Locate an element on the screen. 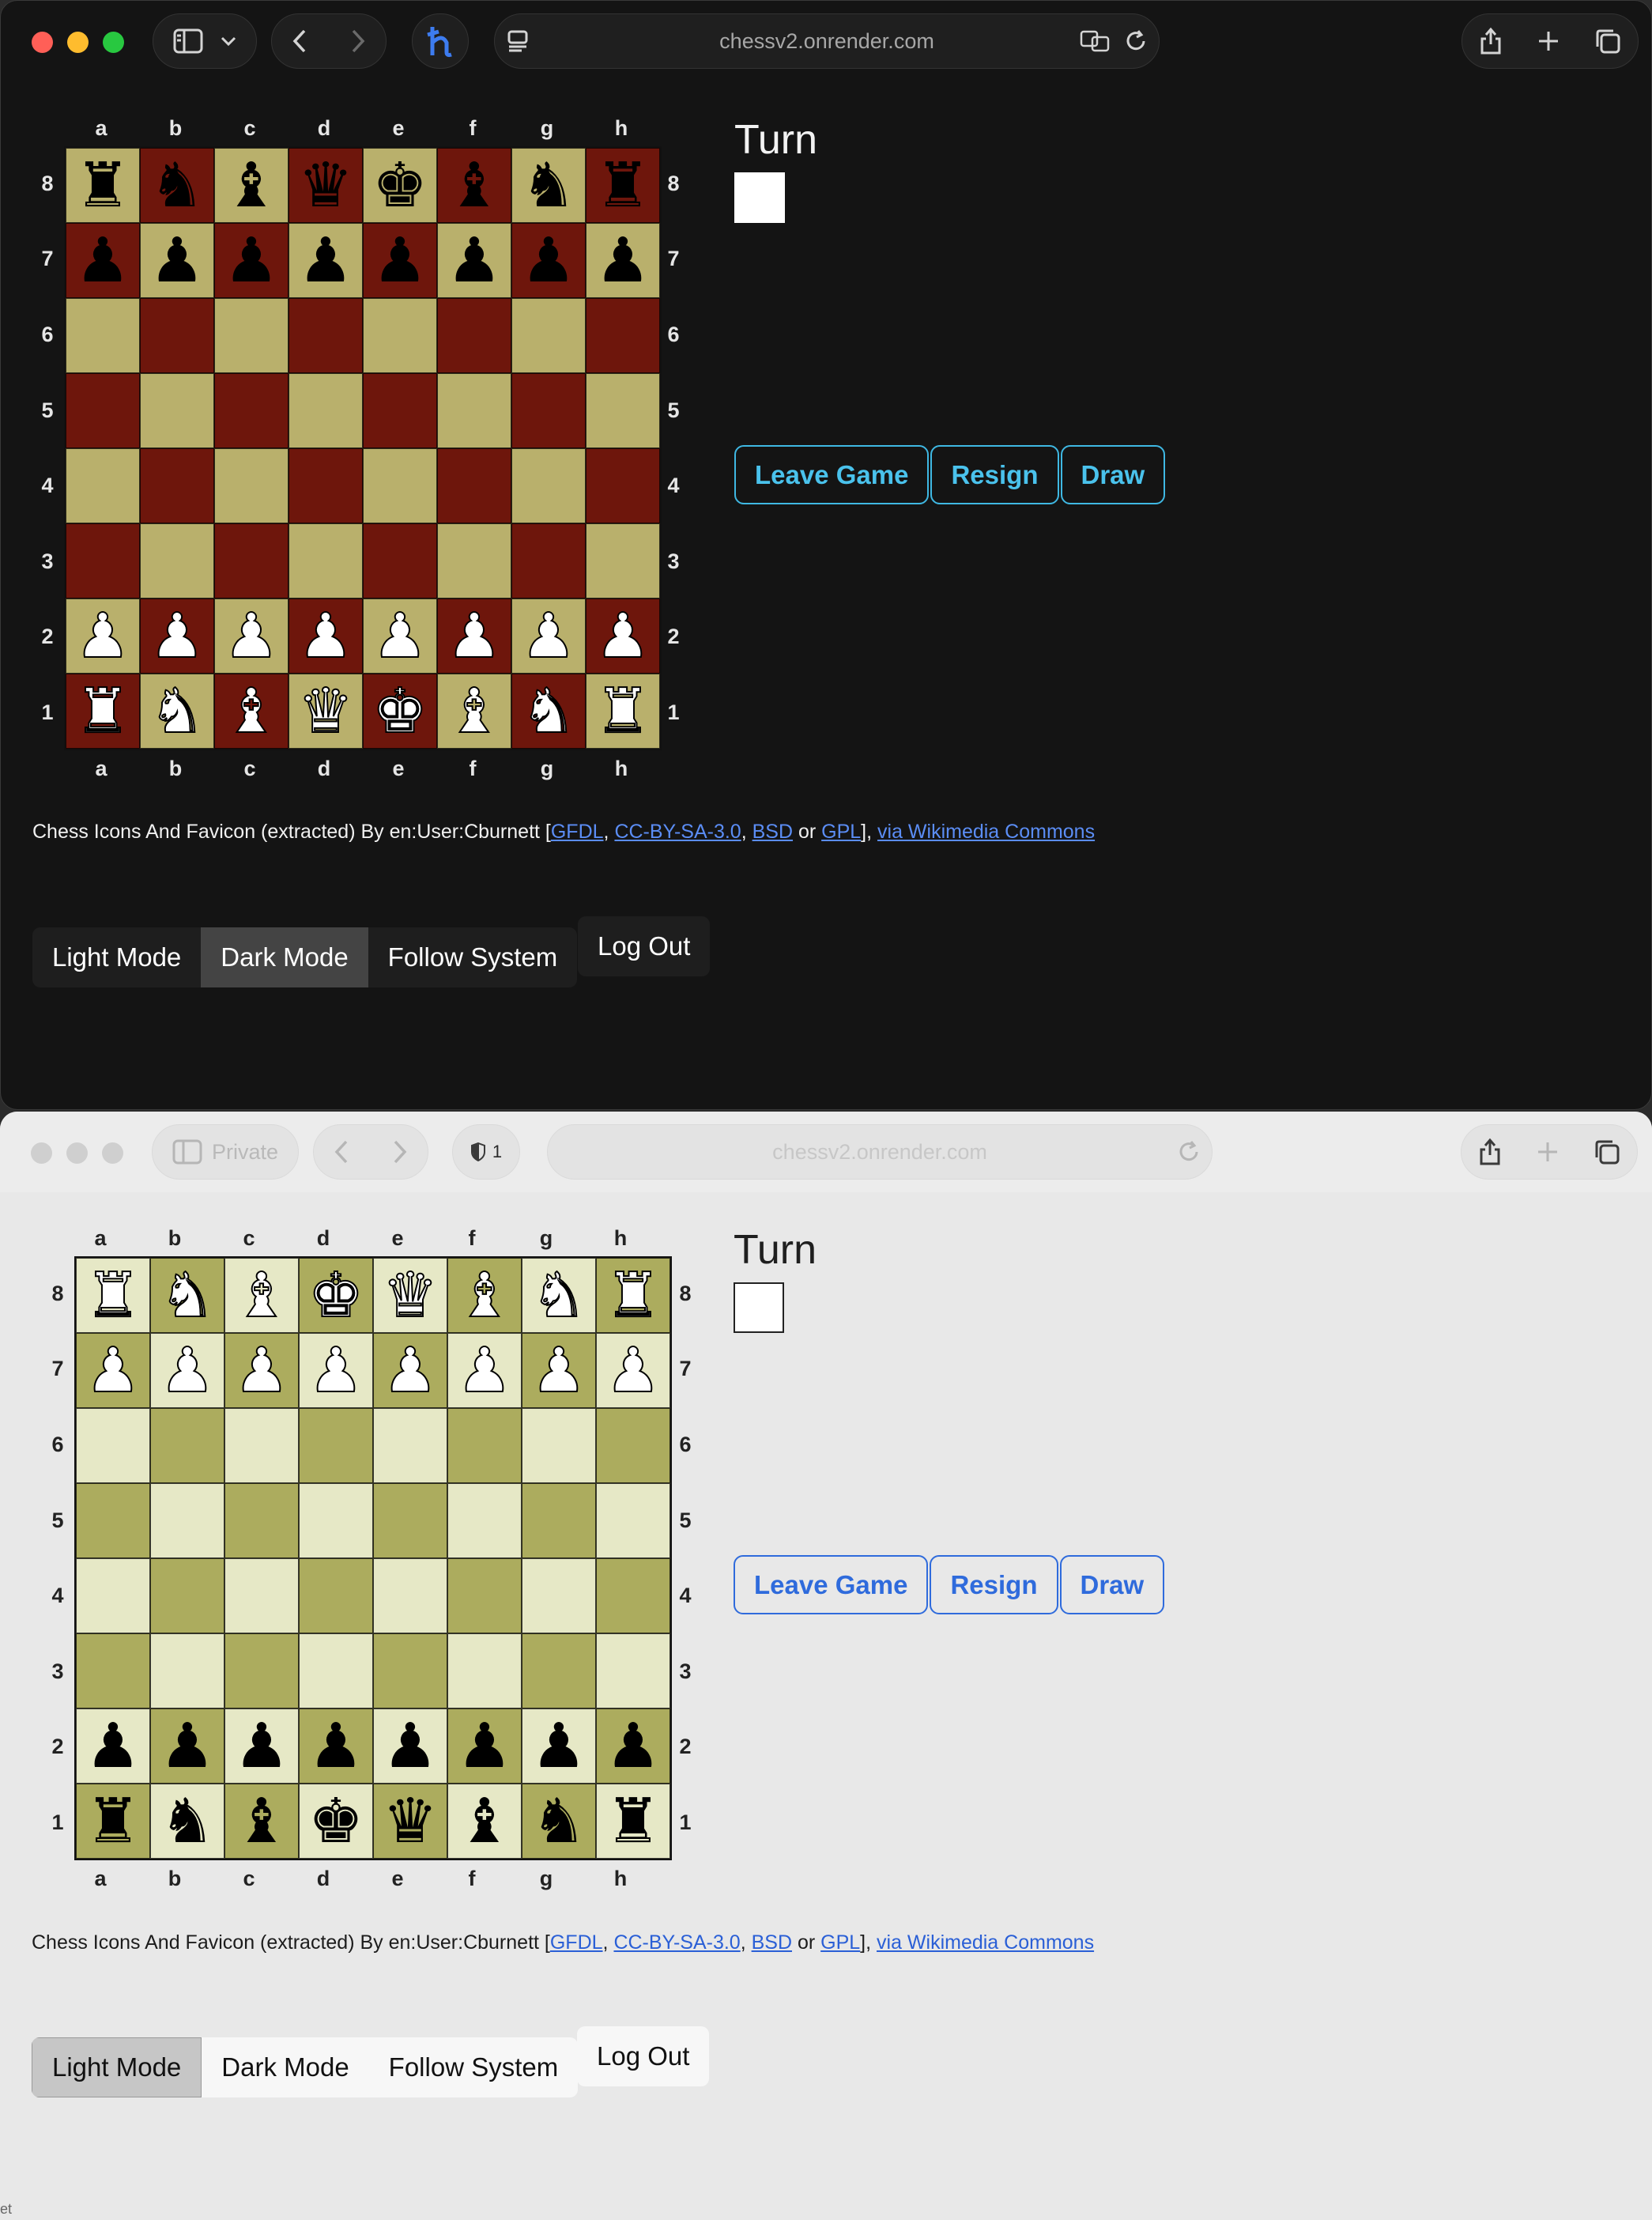  follow-system-button: Follow System is located at coordinates (474, 2067).